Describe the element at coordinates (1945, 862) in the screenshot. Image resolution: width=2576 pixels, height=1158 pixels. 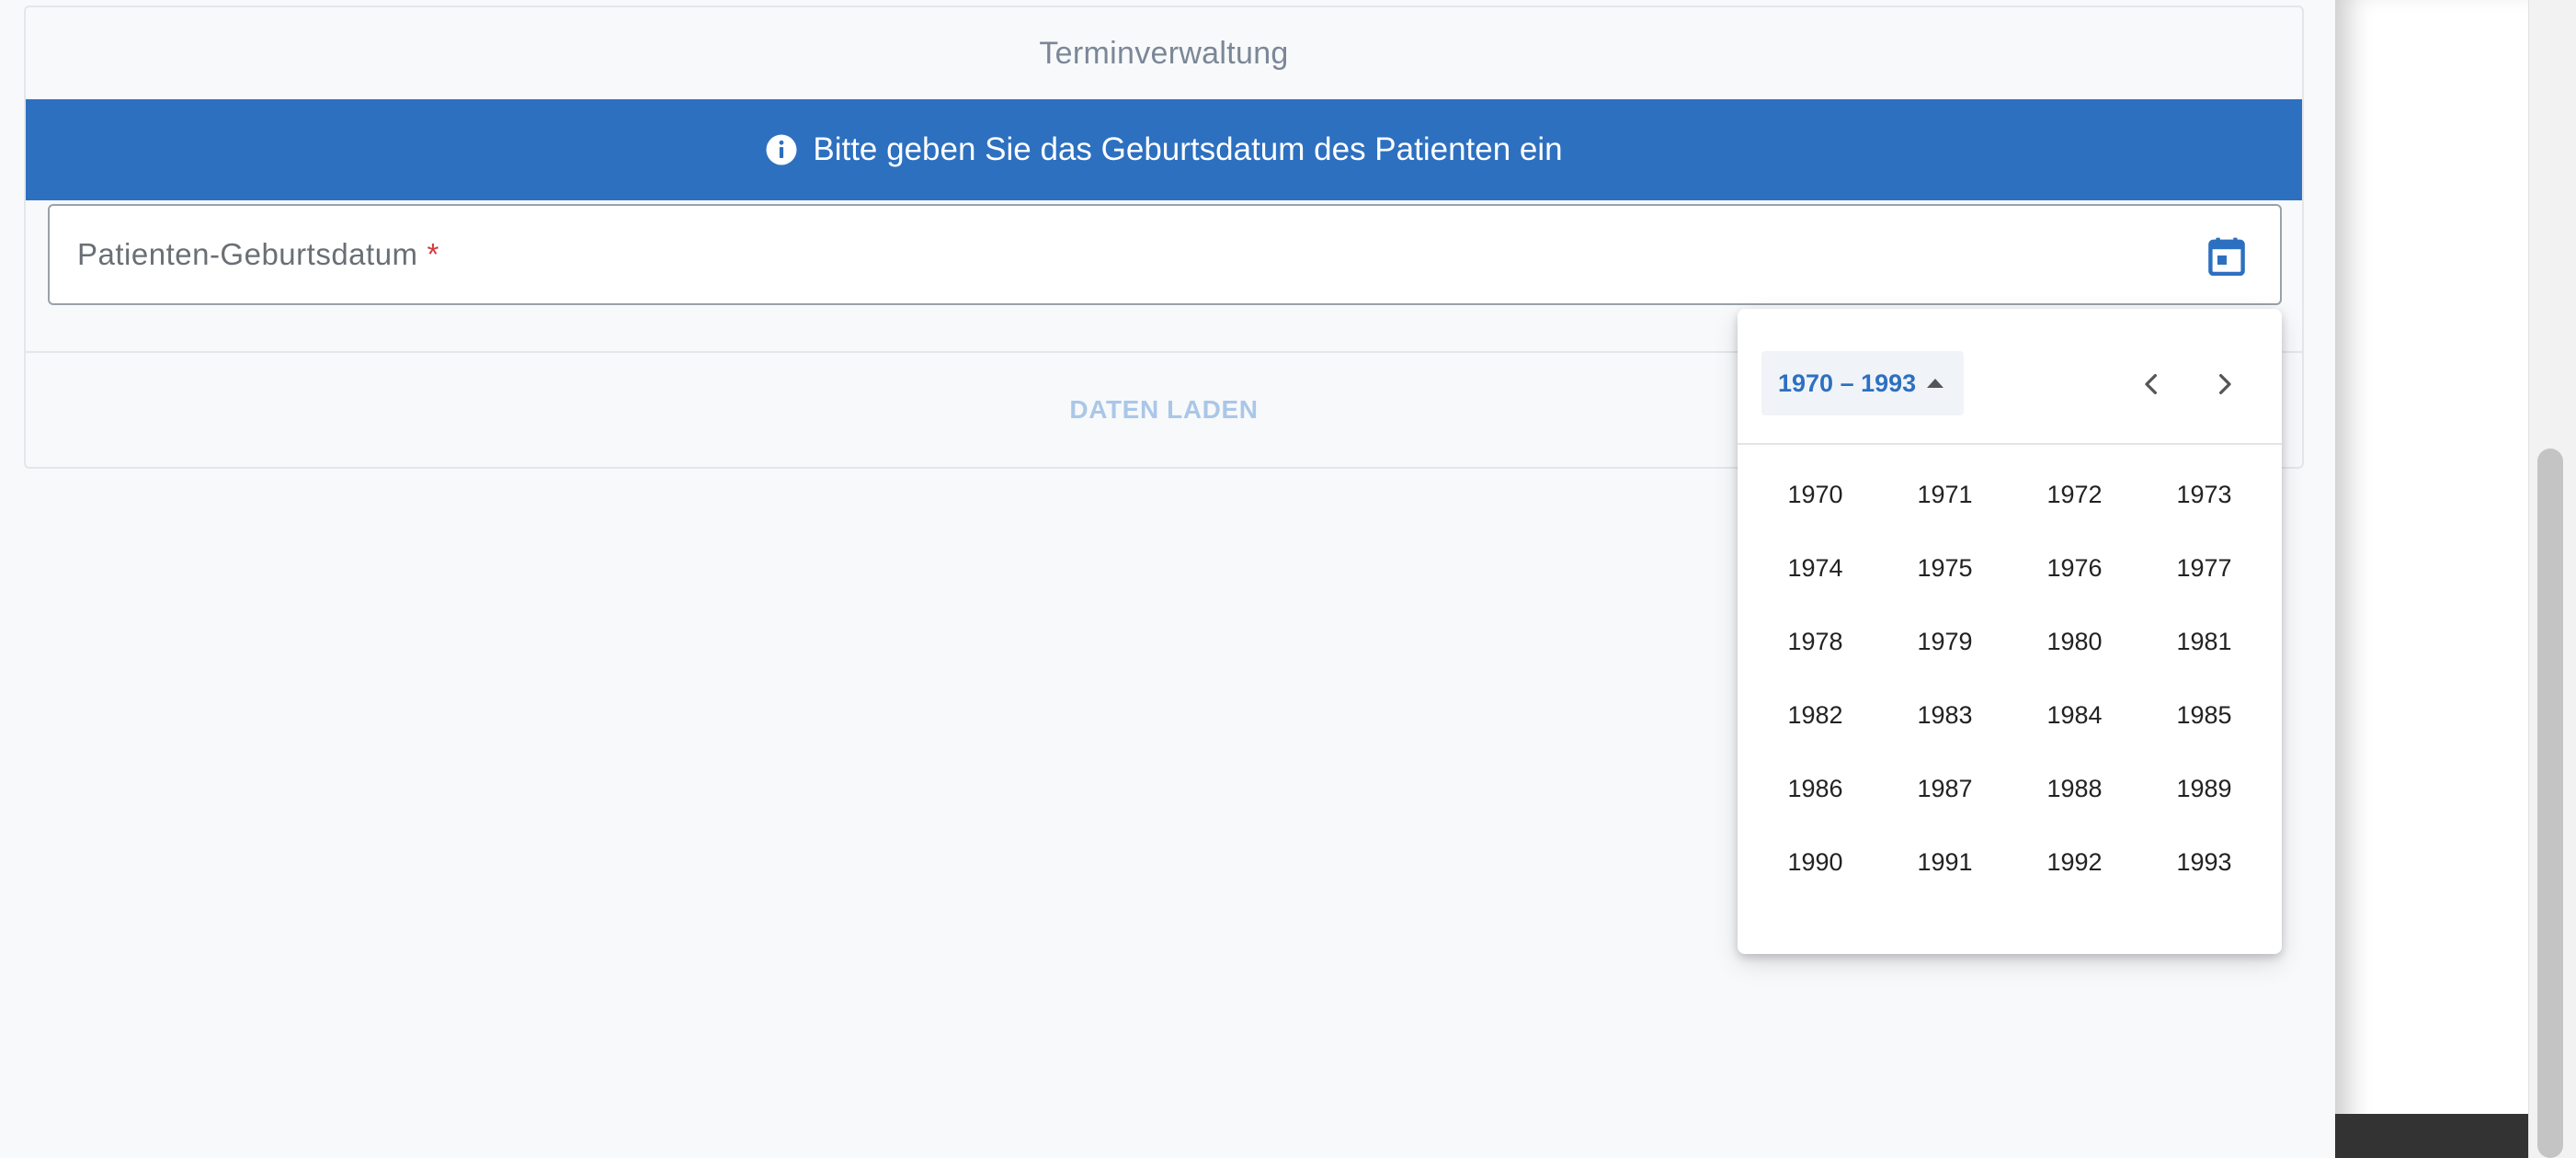
I see `year-cell: 1991` at that location.